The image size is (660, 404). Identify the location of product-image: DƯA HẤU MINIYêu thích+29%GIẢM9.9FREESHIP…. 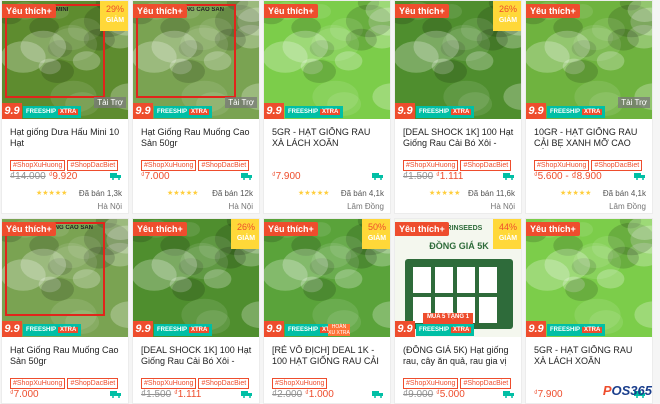
(65, 60).